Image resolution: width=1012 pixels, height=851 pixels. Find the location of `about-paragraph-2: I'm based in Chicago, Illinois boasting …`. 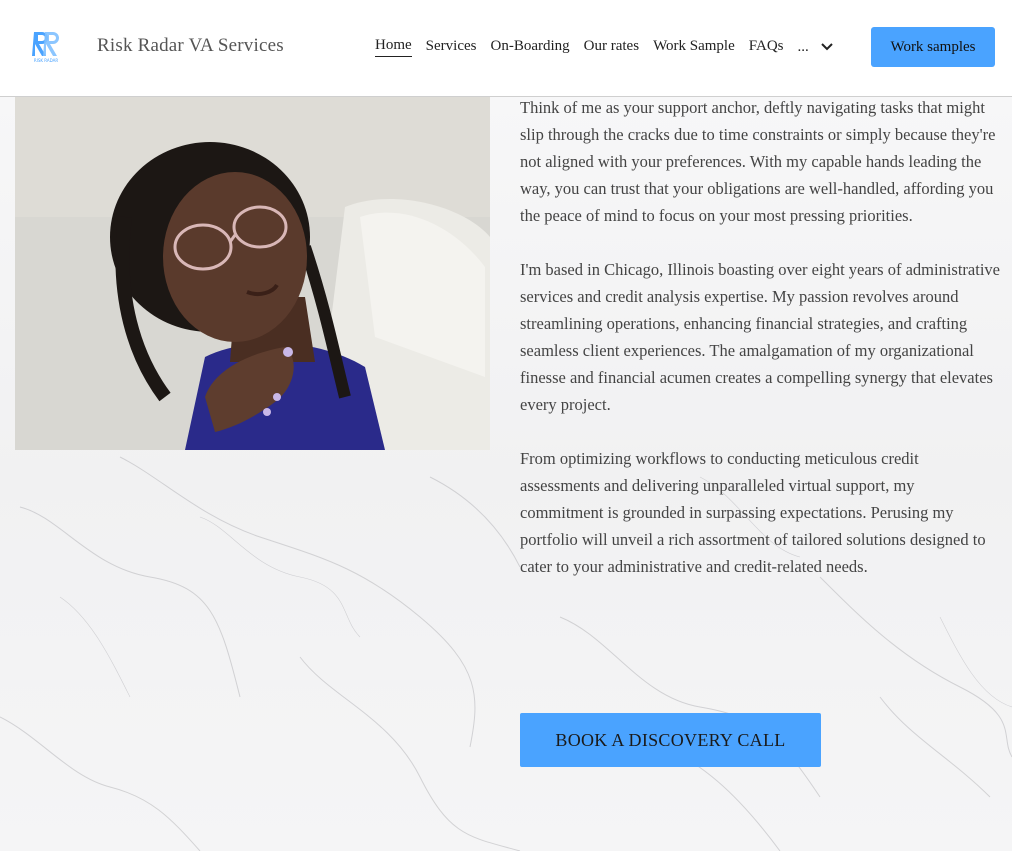

about-paragraph-2: I'm based in Chicago, Illinois boasting … is located at coordinates (760, 337).